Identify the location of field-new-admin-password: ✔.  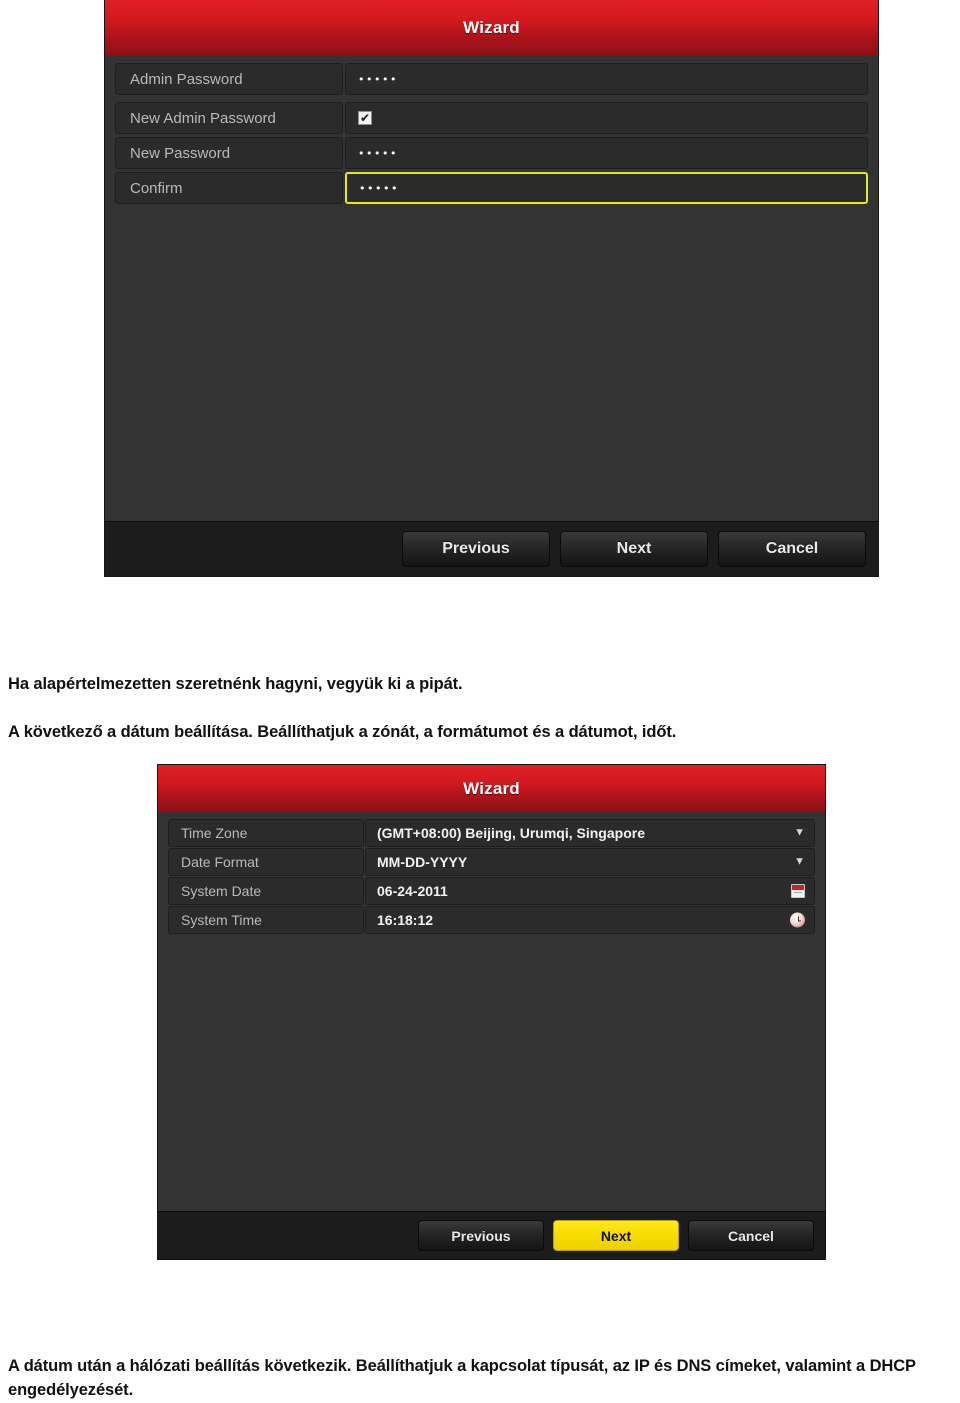
(606, 118).